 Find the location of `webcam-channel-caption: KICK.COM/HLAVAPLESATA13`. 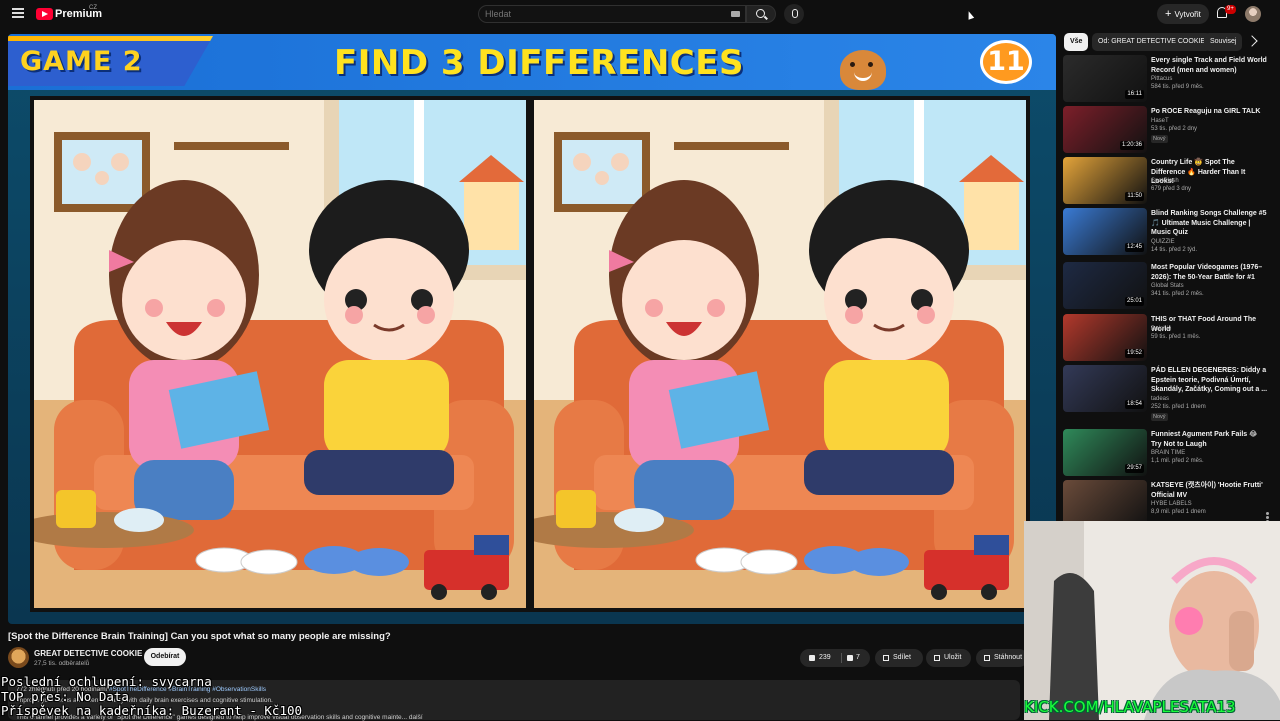

webcam-channel-caption: KICK.COM/HLAVAPLESATA13 is located at coordinates (1130, 707).